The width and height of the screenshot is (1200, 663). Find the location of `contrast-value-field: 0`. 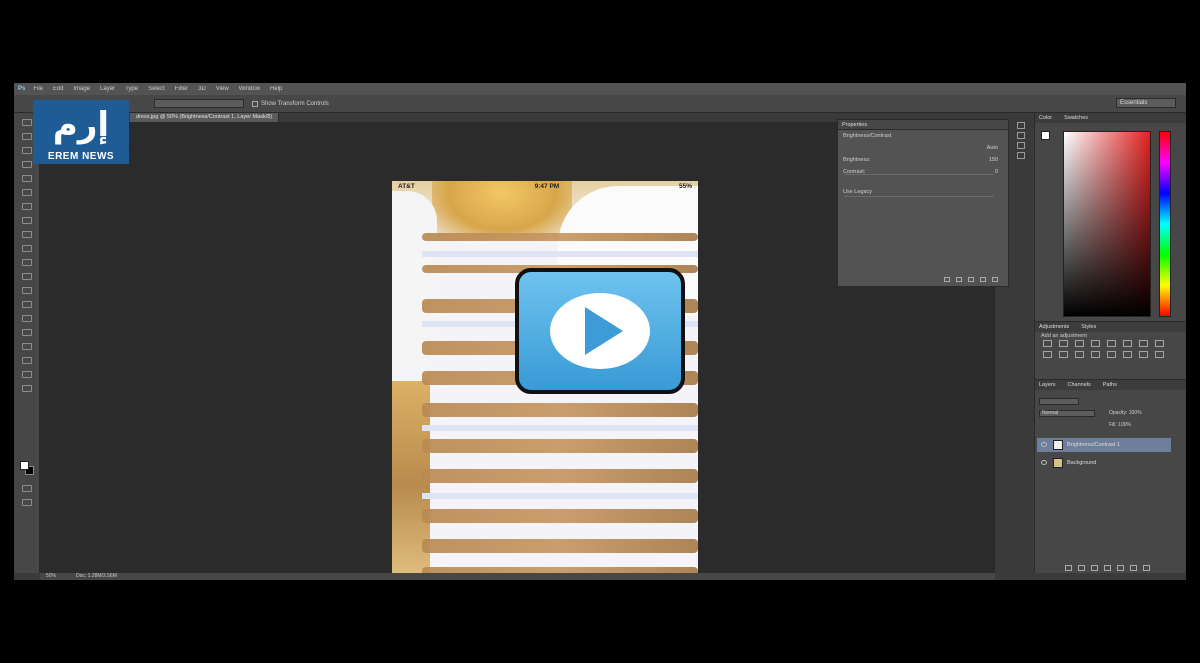

contrast-value-field: 0 is located at coordinates (996, 172).